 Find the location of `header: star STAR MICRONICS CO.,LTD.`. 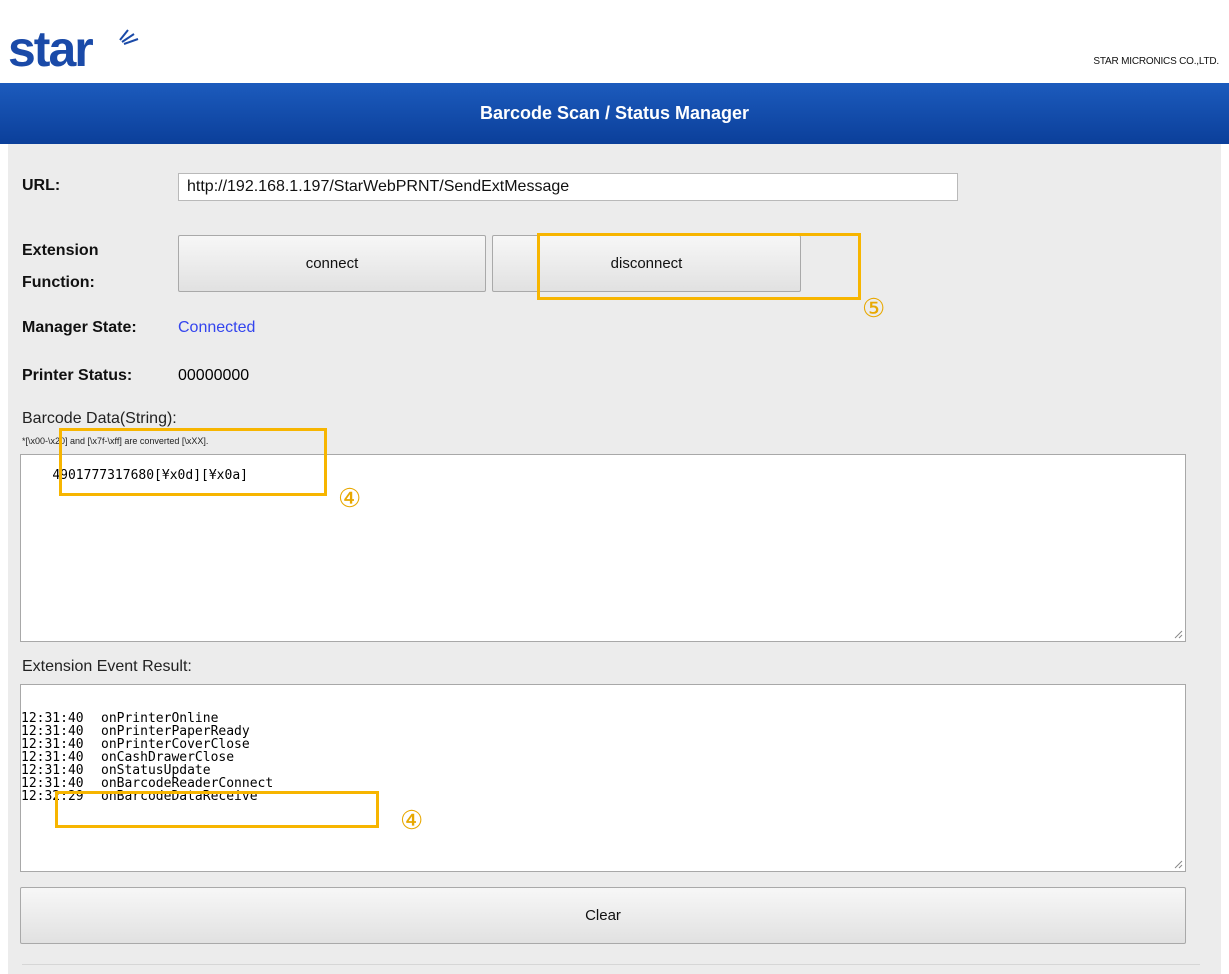

header: star STAR MICRONICS CO.,LTD. is located at coordinates (614, 41).